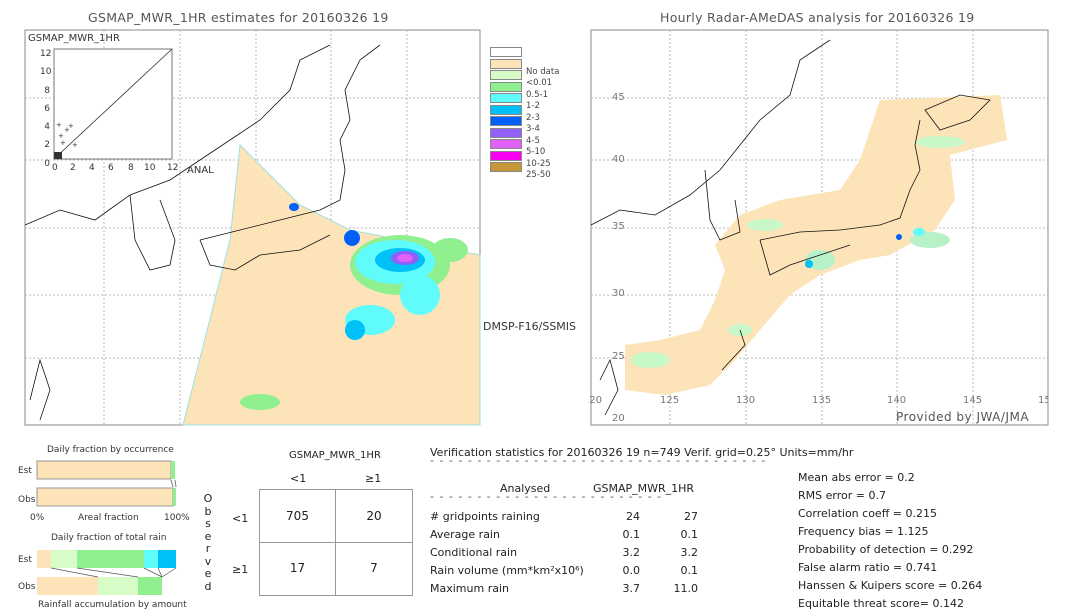  What do you see at coordinates (240, 518) in the screenshot?
I see `row-header: <1` at bounding box center [240, 518].